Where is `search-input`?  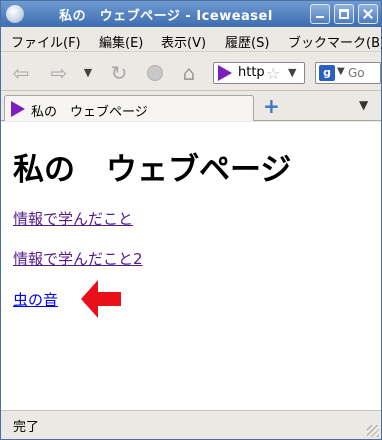 search-input is located at coordinates (364, 73).